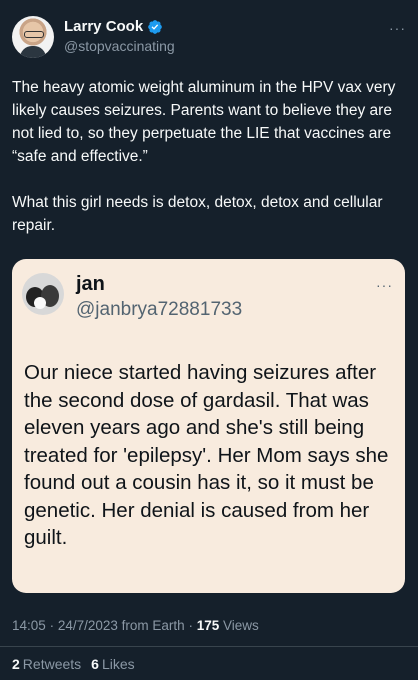  Describe the element at coordinates (384, 285) in the screenshot. I see `quoted-more-options-icon: ···` at that location.